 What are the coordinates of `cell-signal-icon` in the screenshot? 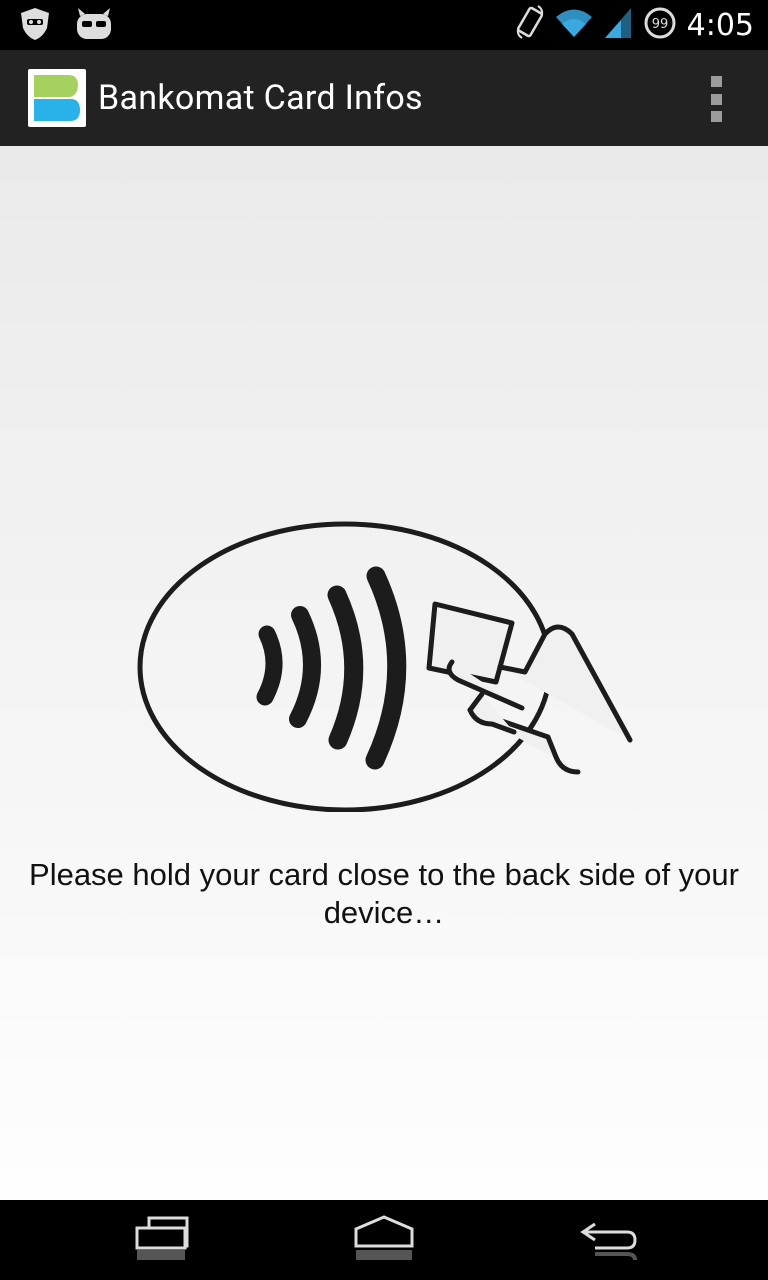 It's located at (618, 25).